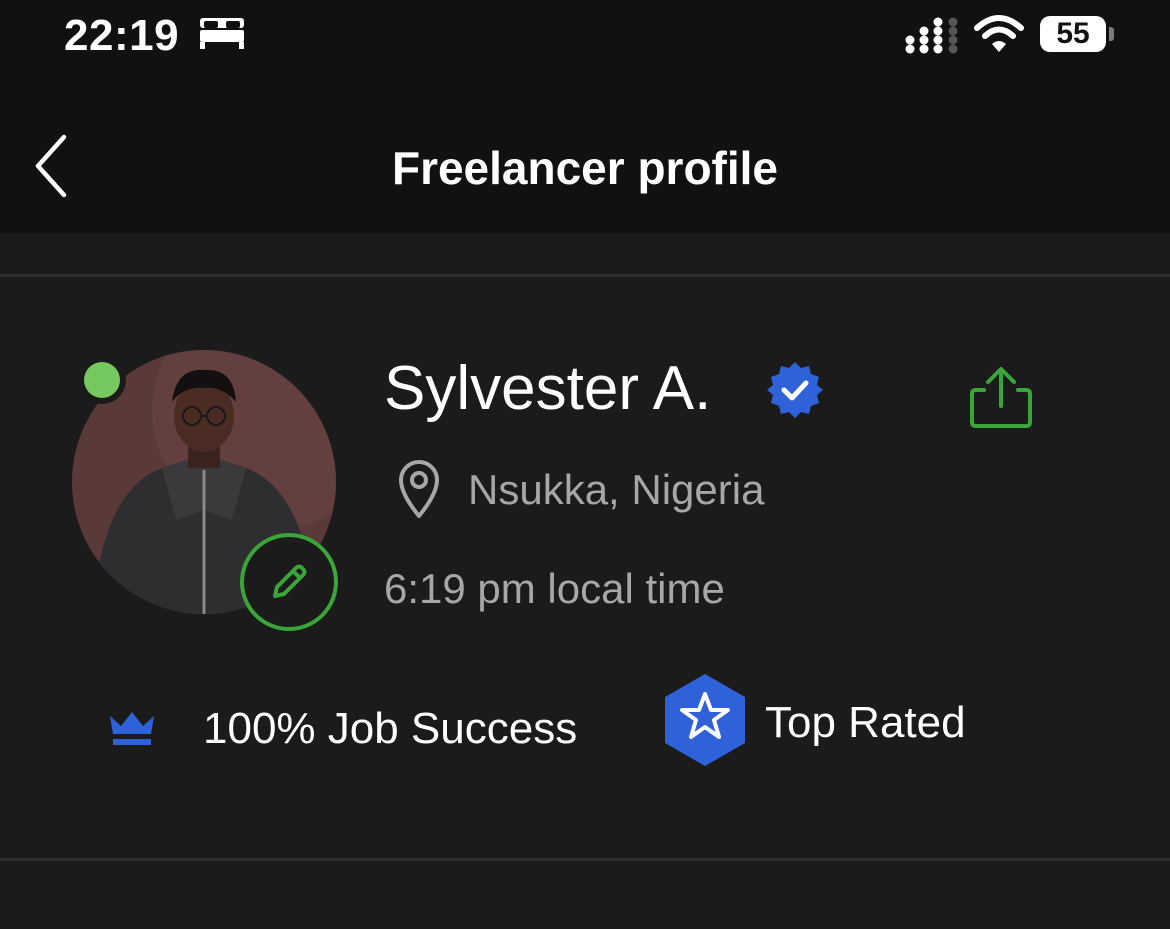 The height and width of the screenshot is (929, 1170). Describe the element at coordinates (585, 859) in the screenshot. I see `section-divider-bottom` at that location.